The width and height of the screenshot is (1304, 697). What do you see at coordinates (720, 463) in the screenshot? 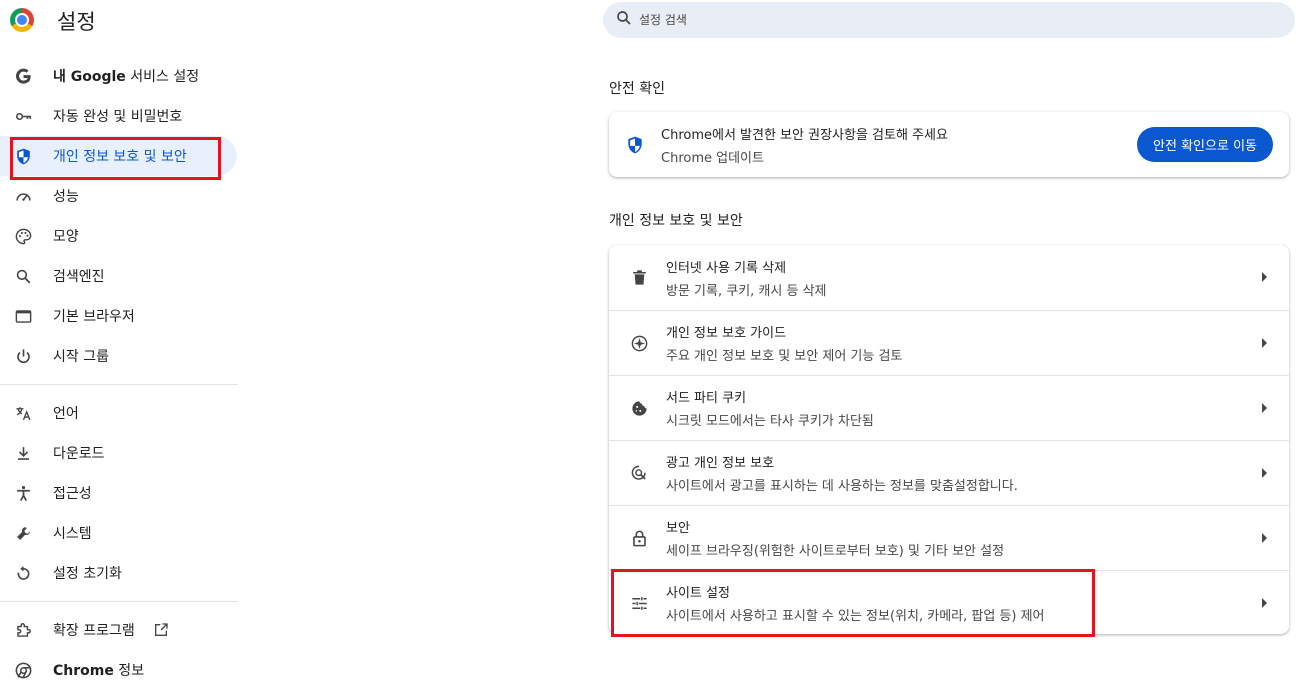
I see `row-title: 광고 개인 정보 보호` at bounding box center [720, 463].